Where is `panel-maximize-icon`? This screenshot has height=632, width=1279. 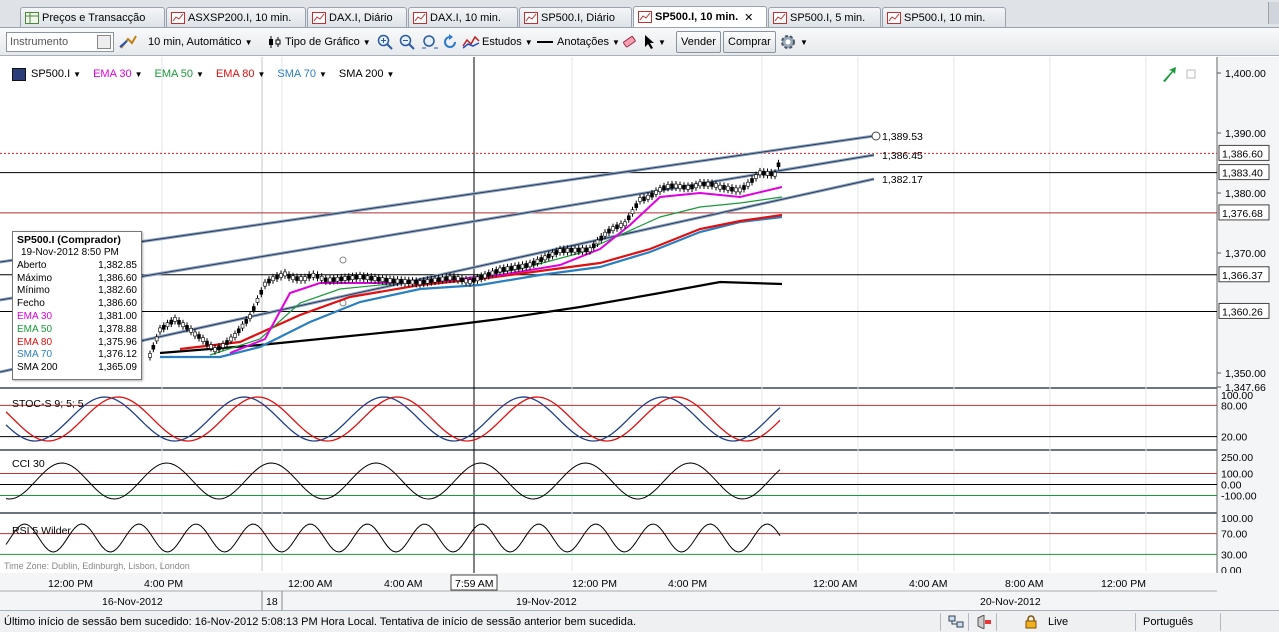 panel-maximize-icon is located at coordinates (1191, 74).